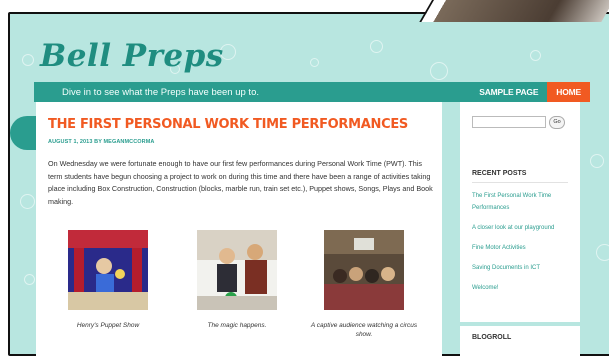 This screenshot has width=609, height=362. I want to click on photo-magic-happens, so click(237, 270).